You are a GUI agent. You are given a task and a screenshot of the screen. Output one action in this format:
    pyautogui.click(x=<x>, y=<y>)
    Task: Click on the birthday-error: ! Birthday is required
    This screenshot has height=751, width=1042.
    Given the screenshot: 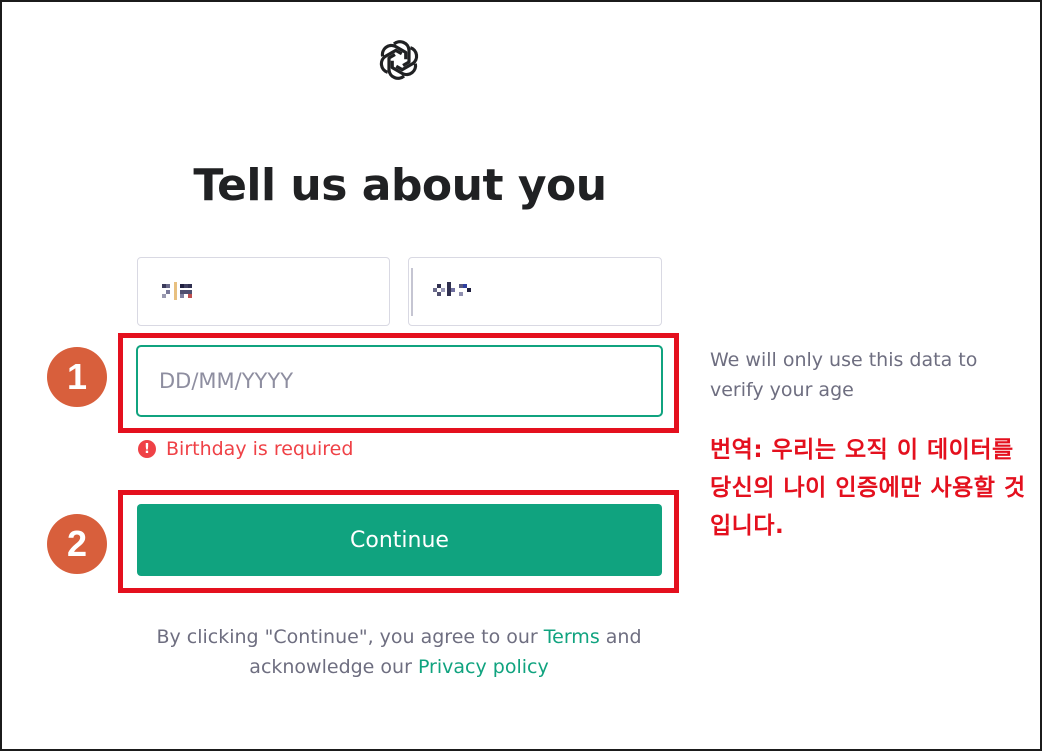 What is the action you would take?
    pyautogui.click(x=245, y=449)
    